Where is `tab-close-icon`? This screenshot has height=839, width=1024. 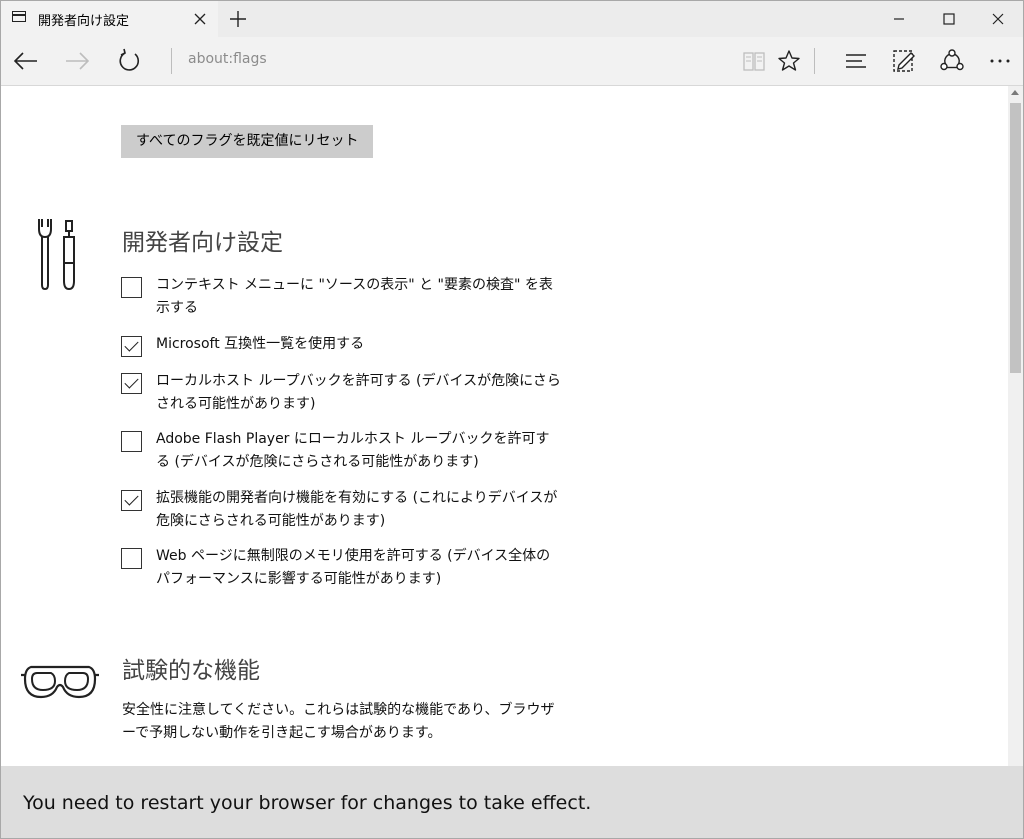 tab-close-icon is located at coordinates (200, 19).